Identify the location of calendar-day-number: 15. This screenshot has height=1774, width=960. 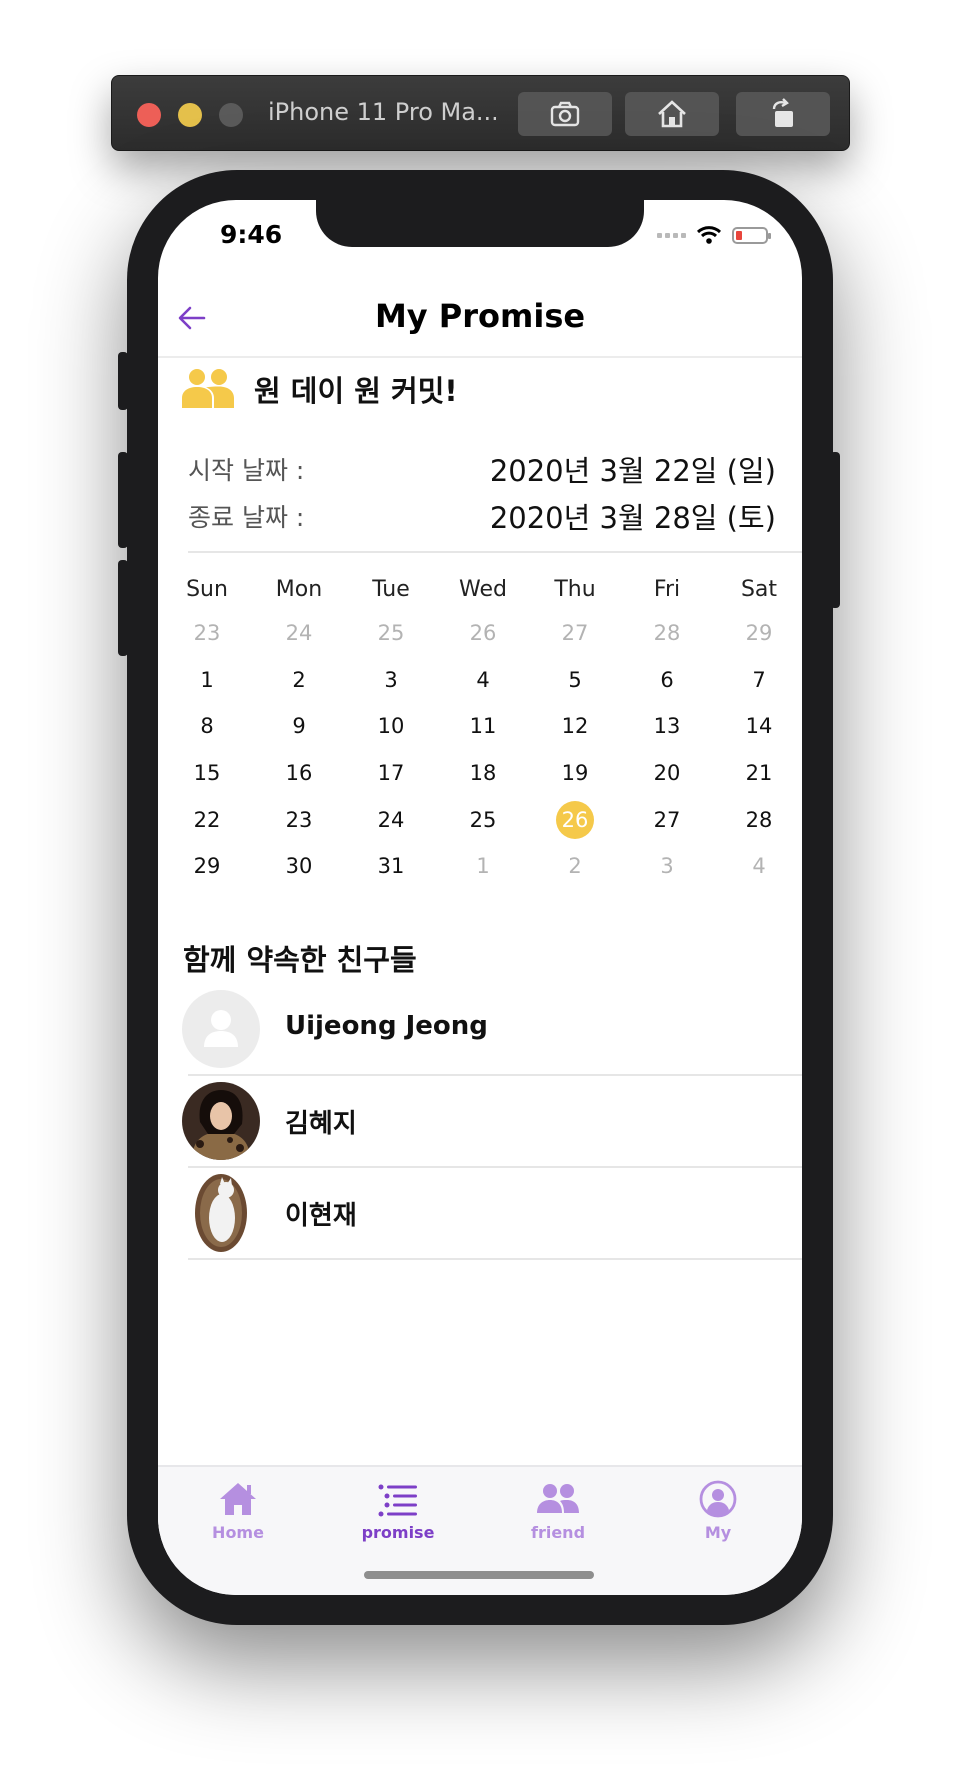
(207, 773).